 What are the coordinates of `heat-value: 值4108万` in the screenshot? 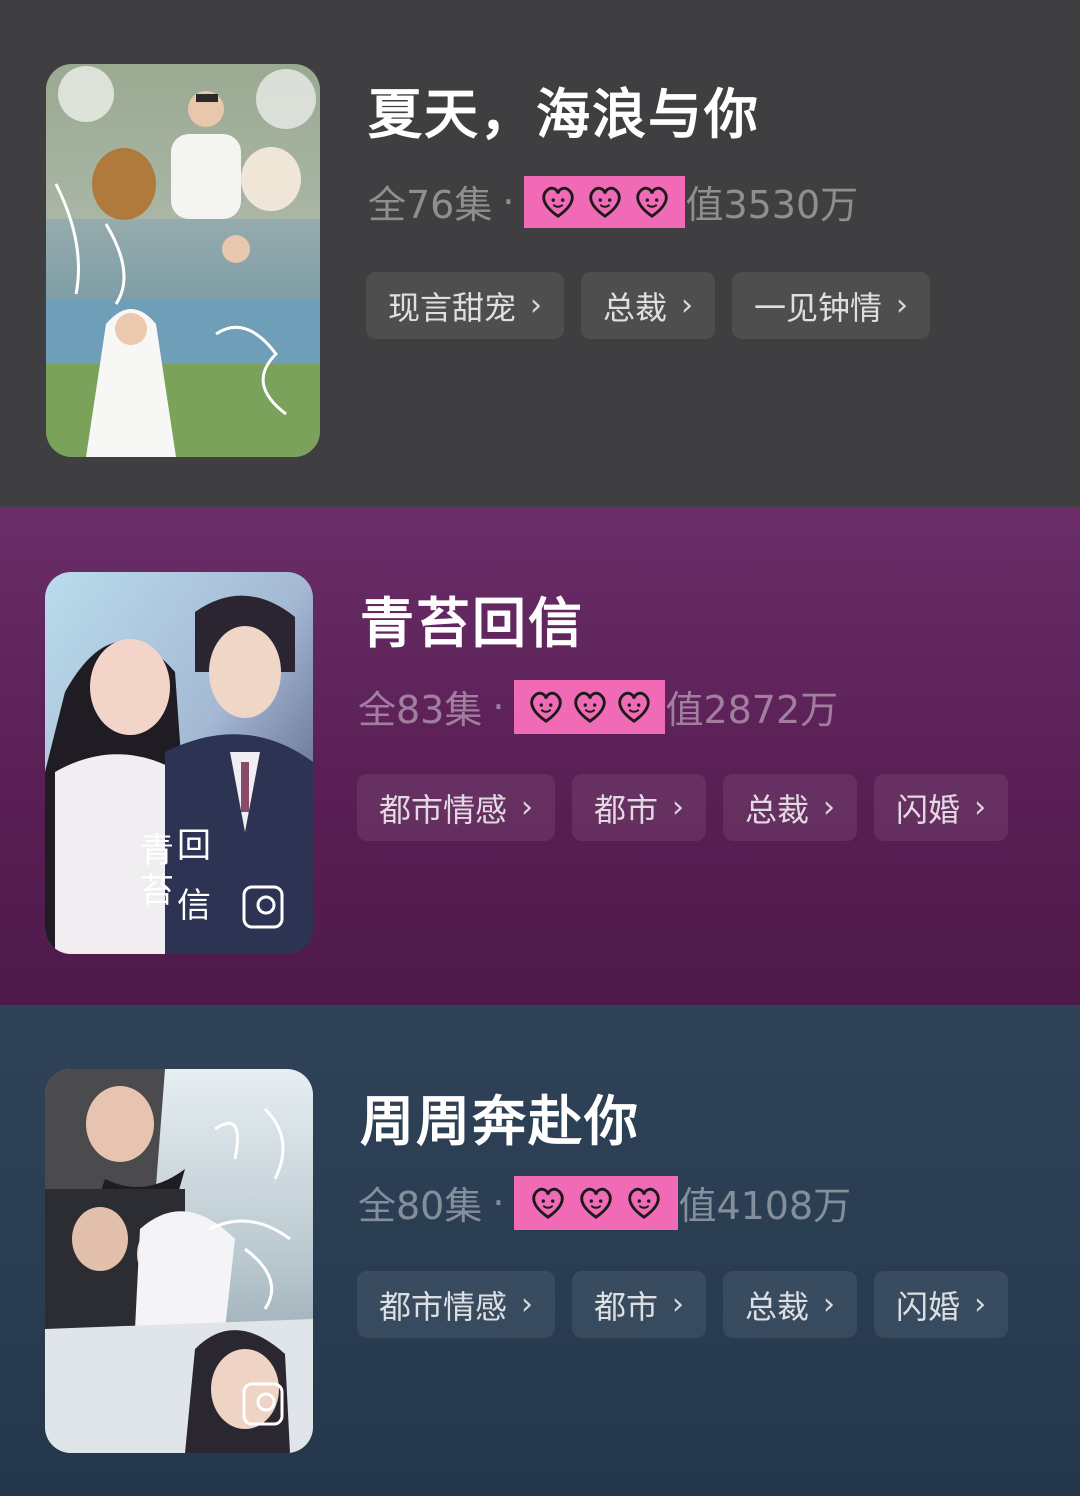 It's located at (765, 1206).